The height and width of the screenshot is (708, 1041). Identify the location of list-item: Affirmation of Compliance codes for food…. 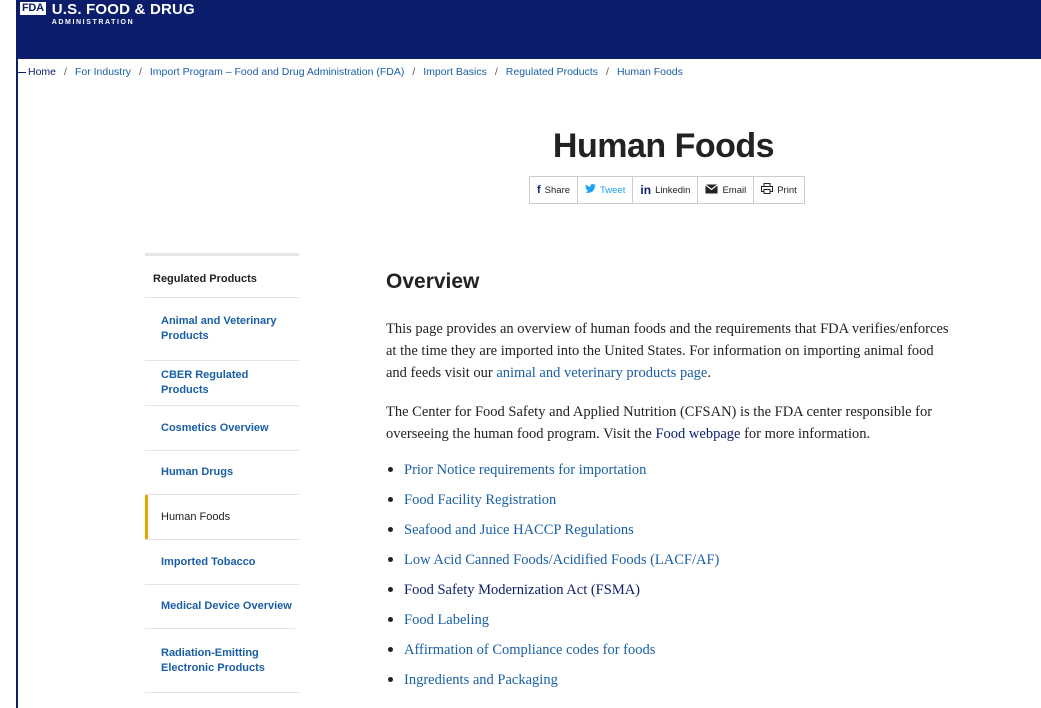
(553, 654).